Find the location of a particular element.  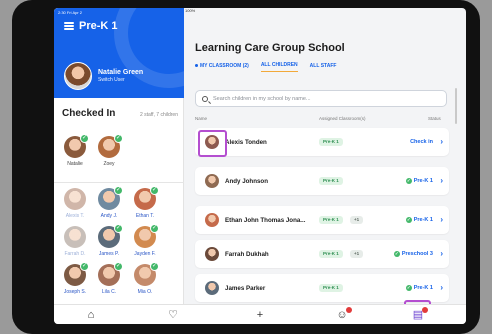

child-card: ✓ James P. is located at coordinates (109, 240).